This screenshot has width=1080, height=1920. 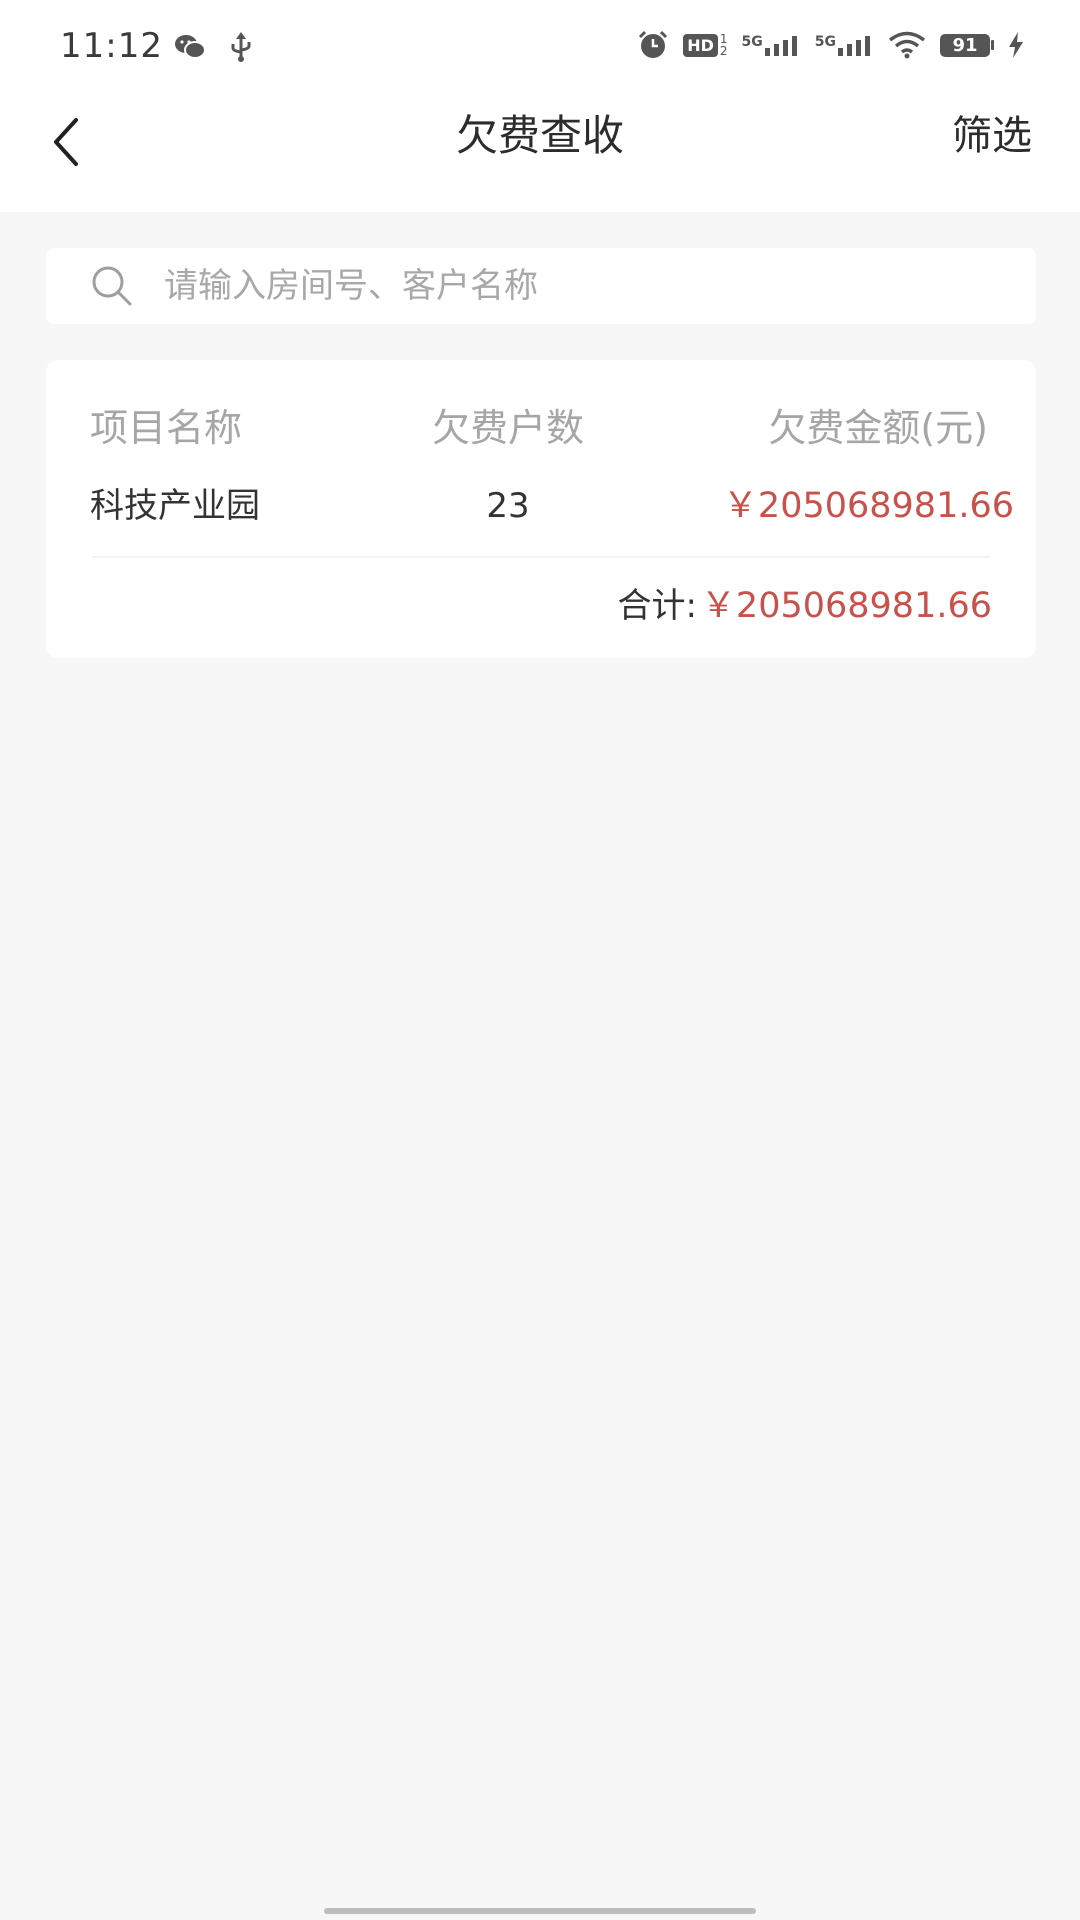 I want to click on filter-button: 筛选, so click(x=992, y=136).